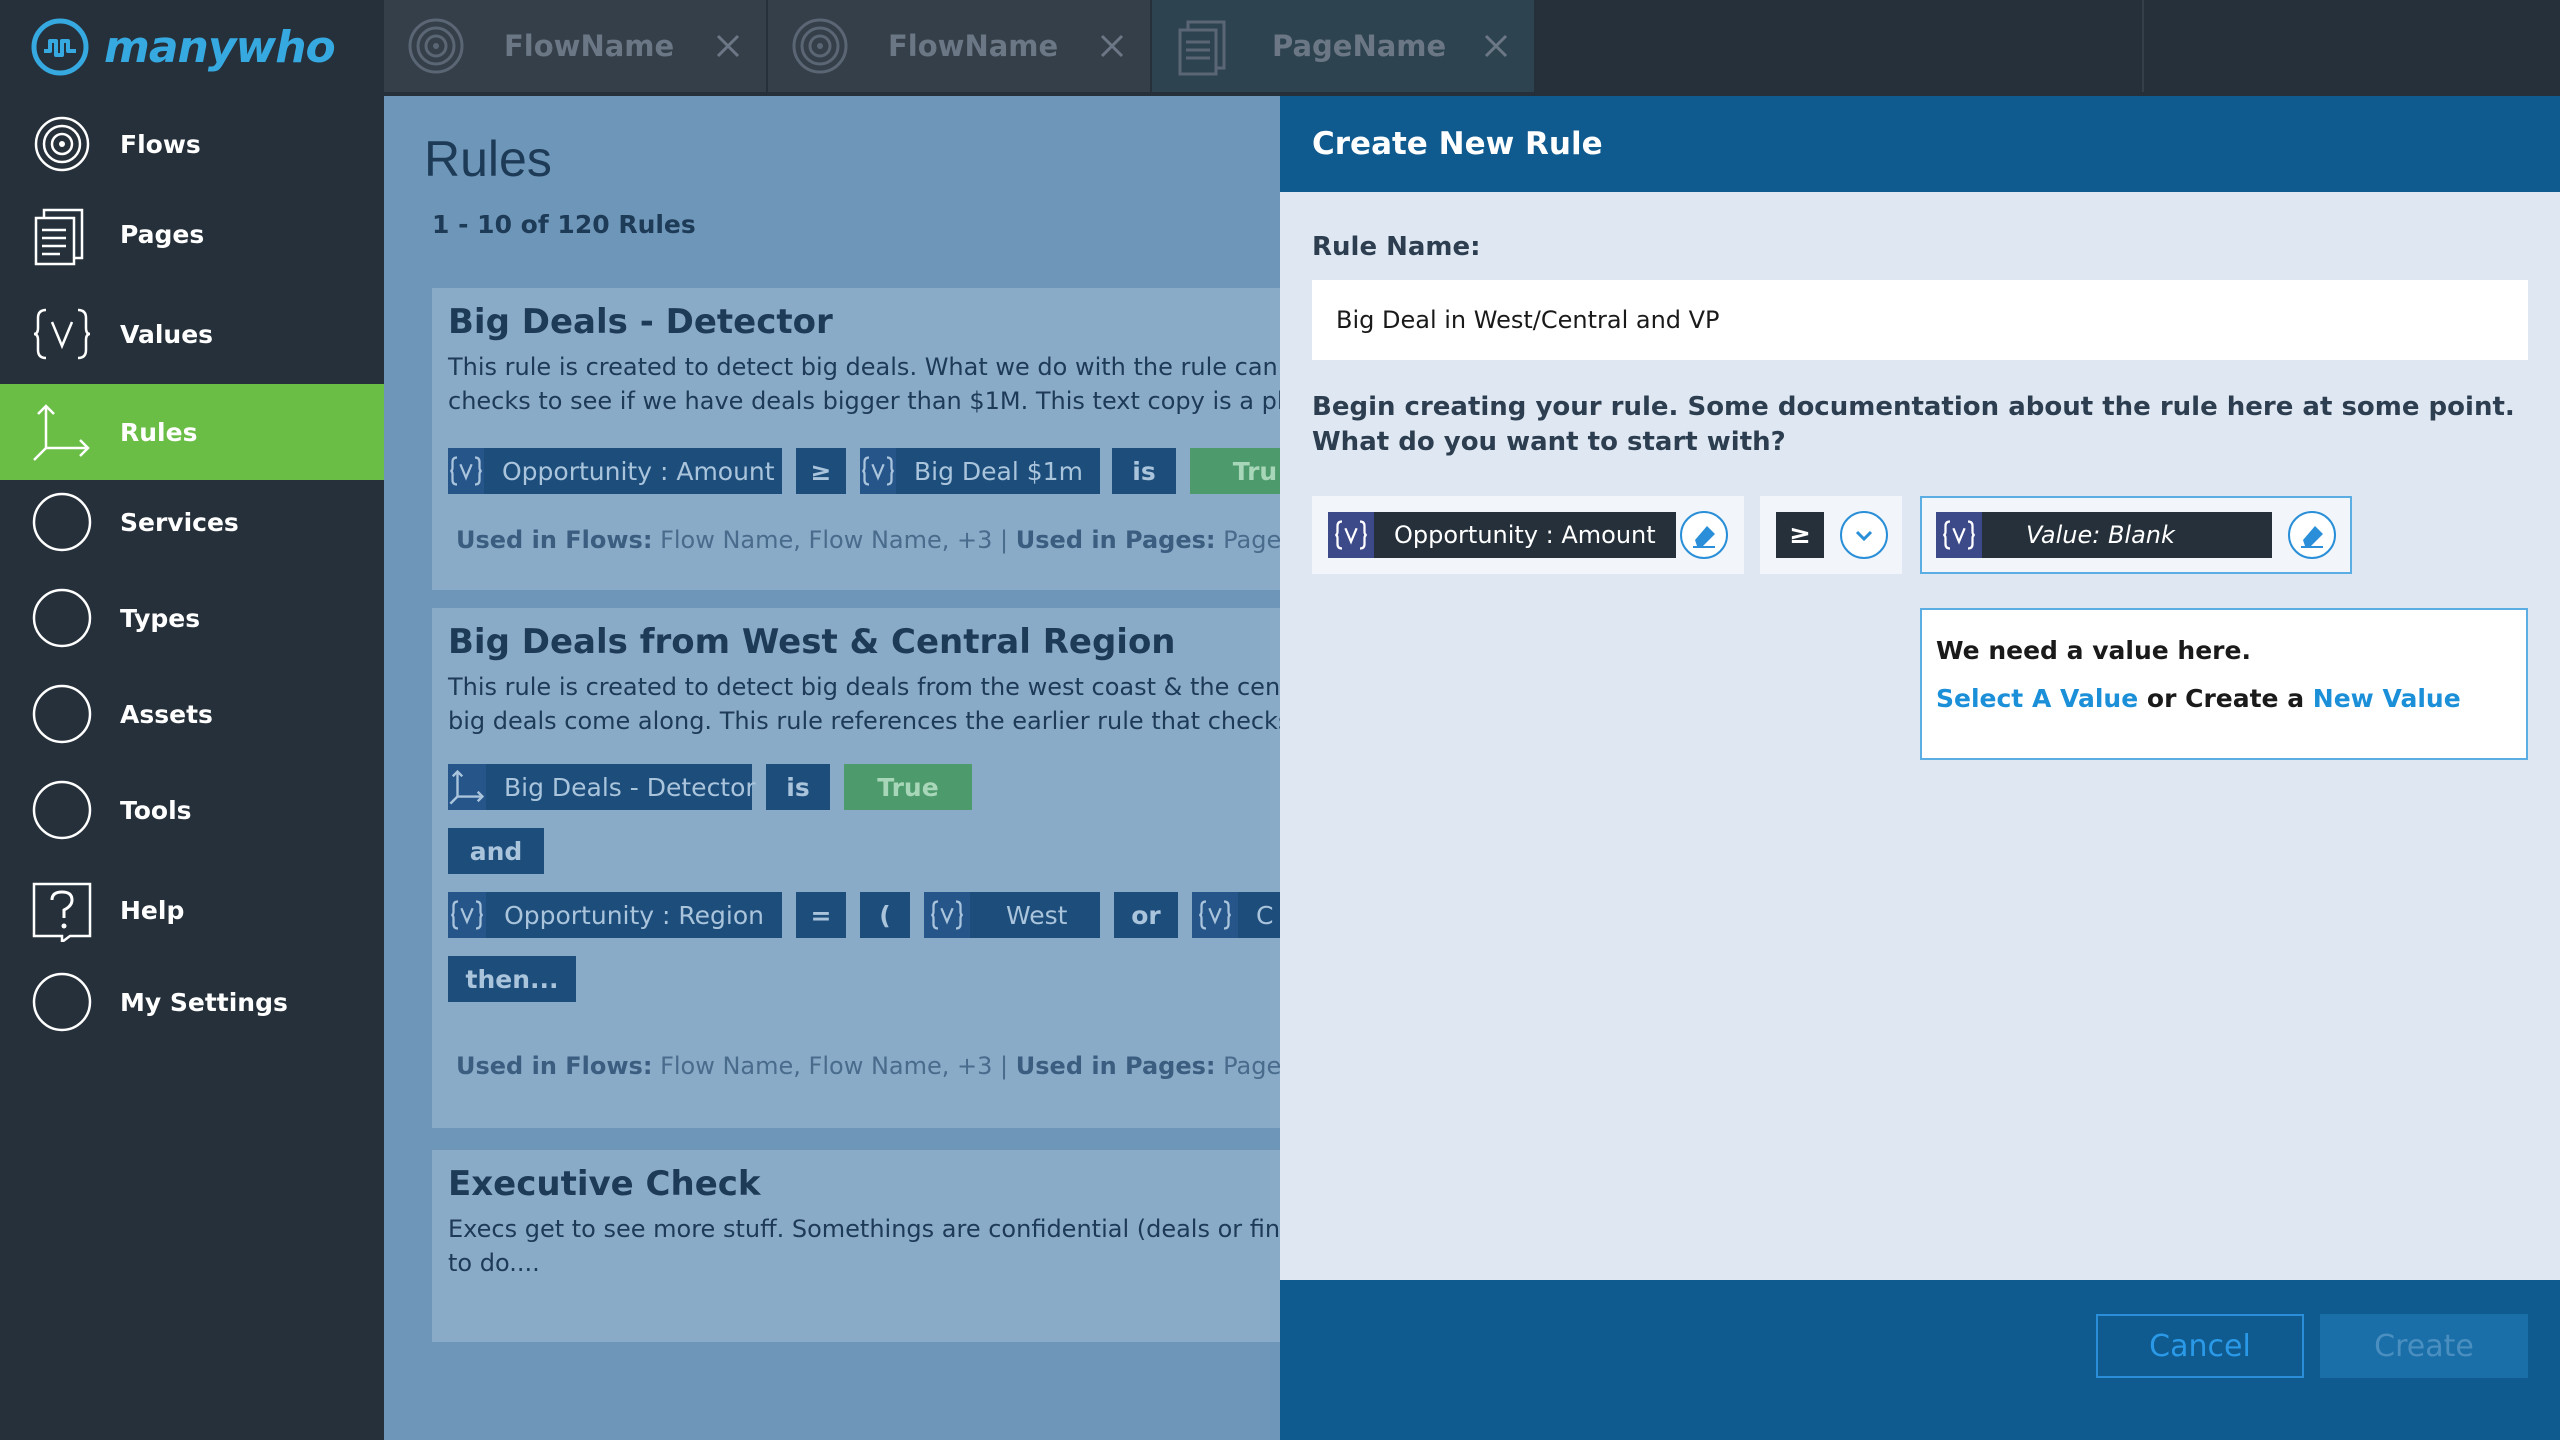 Image resolution: width=2560 pixels, height=1440 pixels. I want to click on edit-right-value-button, so click(2312, 535).